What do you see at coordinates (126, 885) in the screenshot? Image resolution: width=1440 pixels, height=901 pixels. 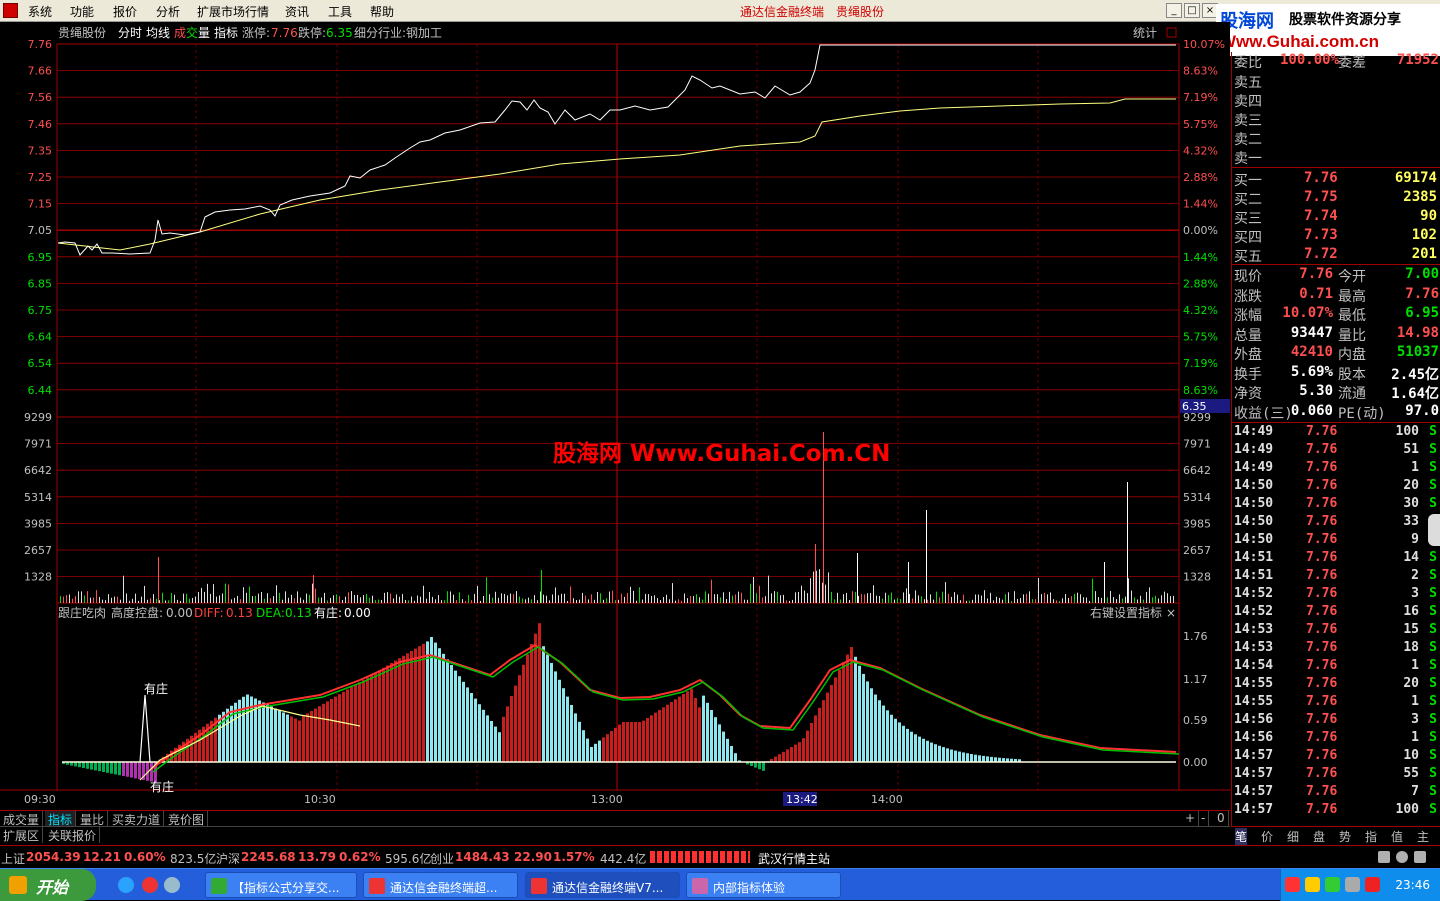 I see `quicklaunch-browser-icon` at bounding box center [126, 885].